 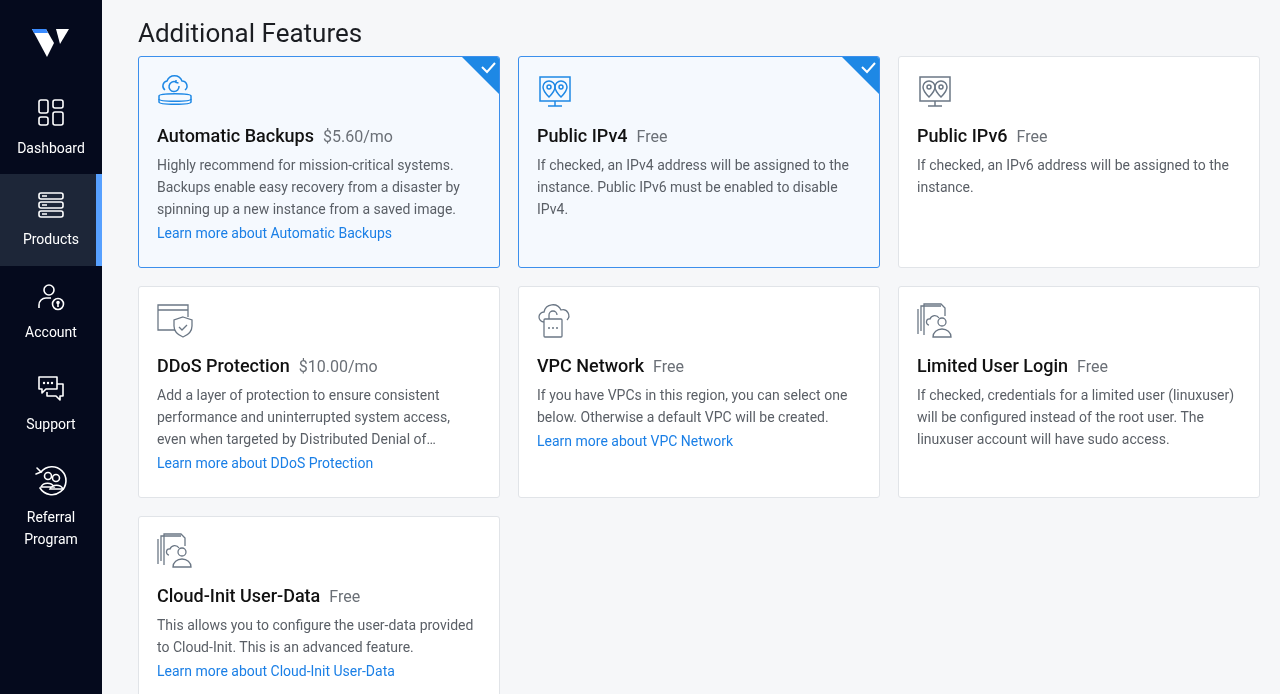 What do you see at coordinates (962, 135) in the screenshot?
I see `feature-title: Public IPv6` at bounding box center [962, 135].